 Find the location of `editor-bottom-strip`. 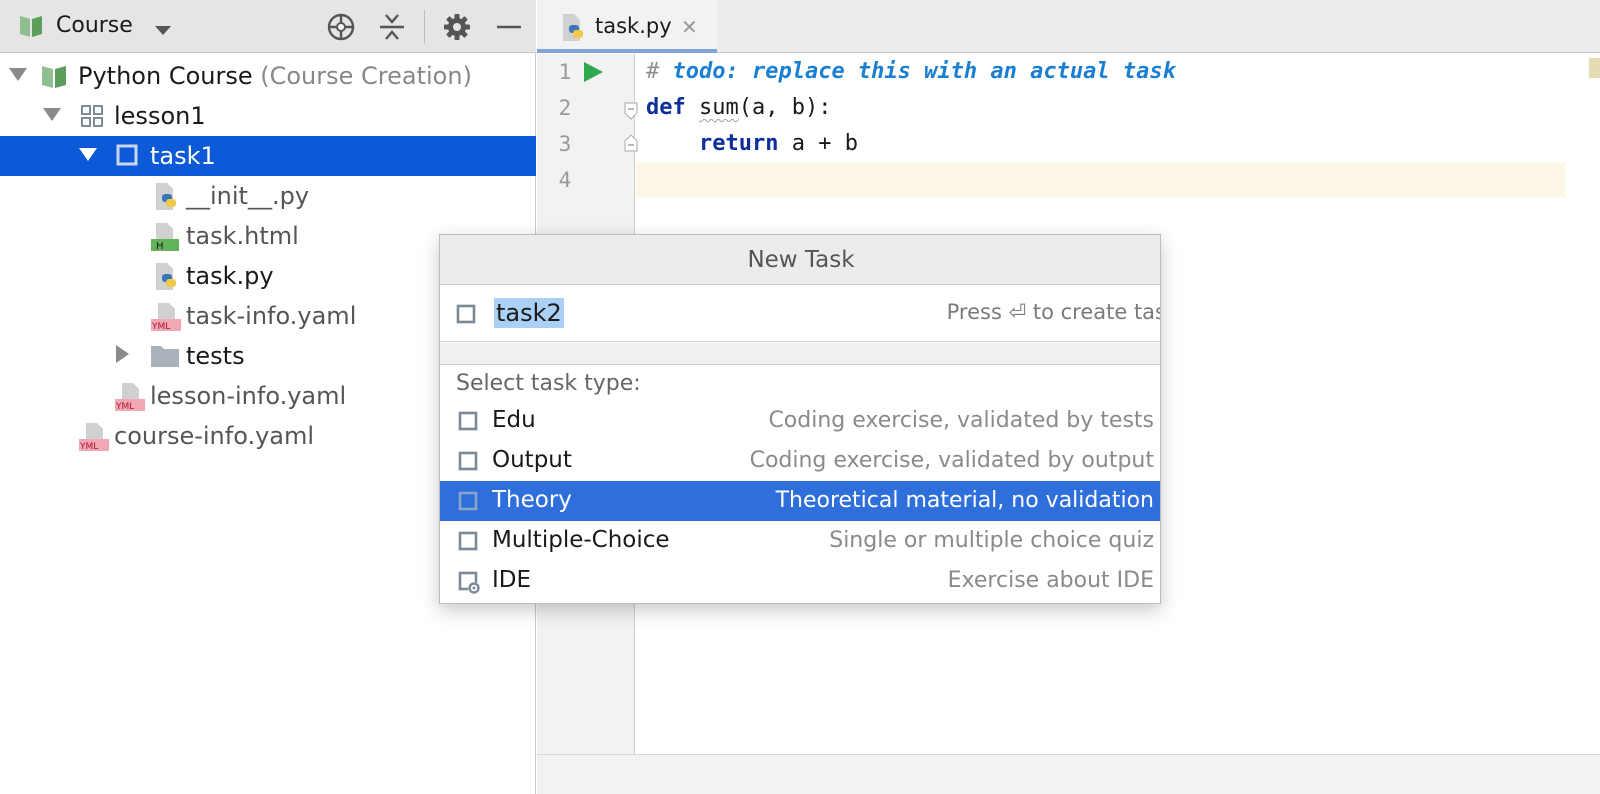

editor-bottom-strip is located at coordinates (1068, 774).